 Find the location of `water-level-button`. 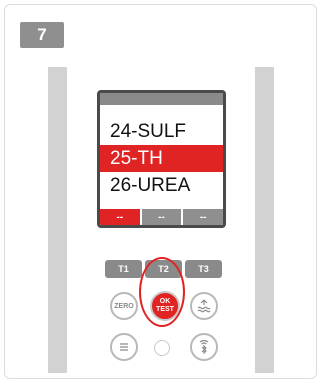

water-level-button is located at coordinates (204, 306).